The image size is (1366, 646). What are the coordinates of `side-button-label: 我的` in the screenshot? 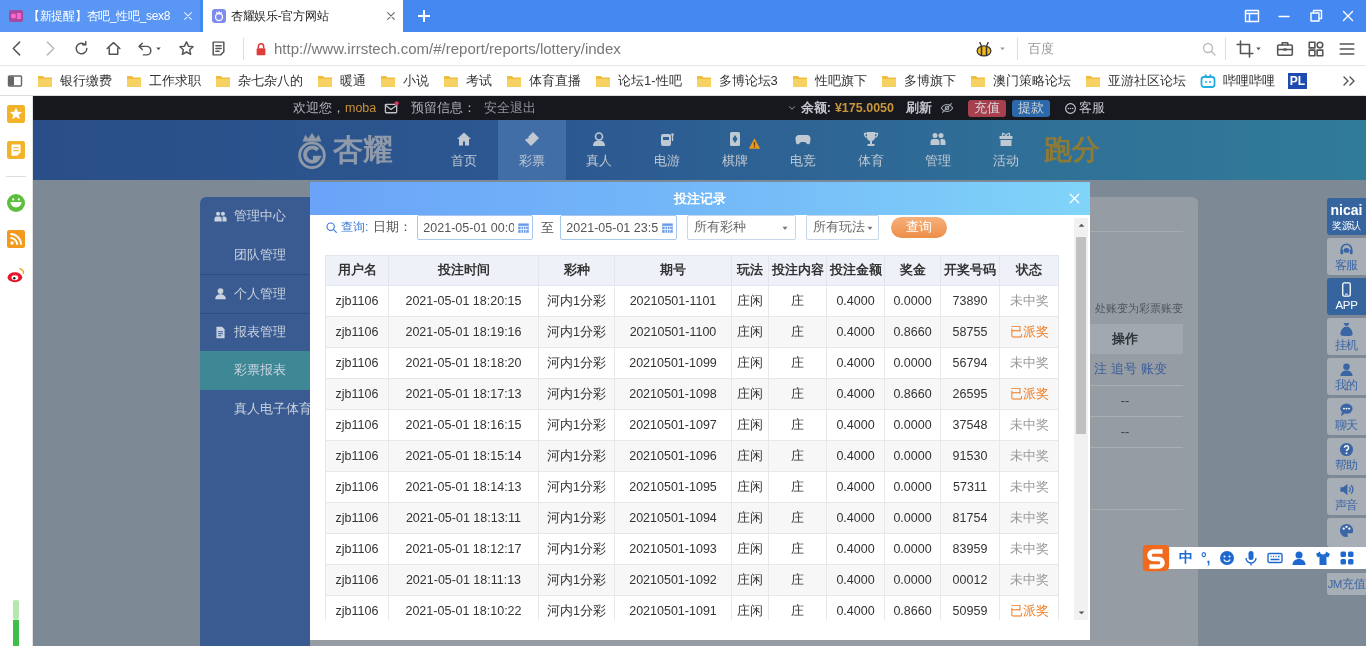 It's located at (1346, 385).